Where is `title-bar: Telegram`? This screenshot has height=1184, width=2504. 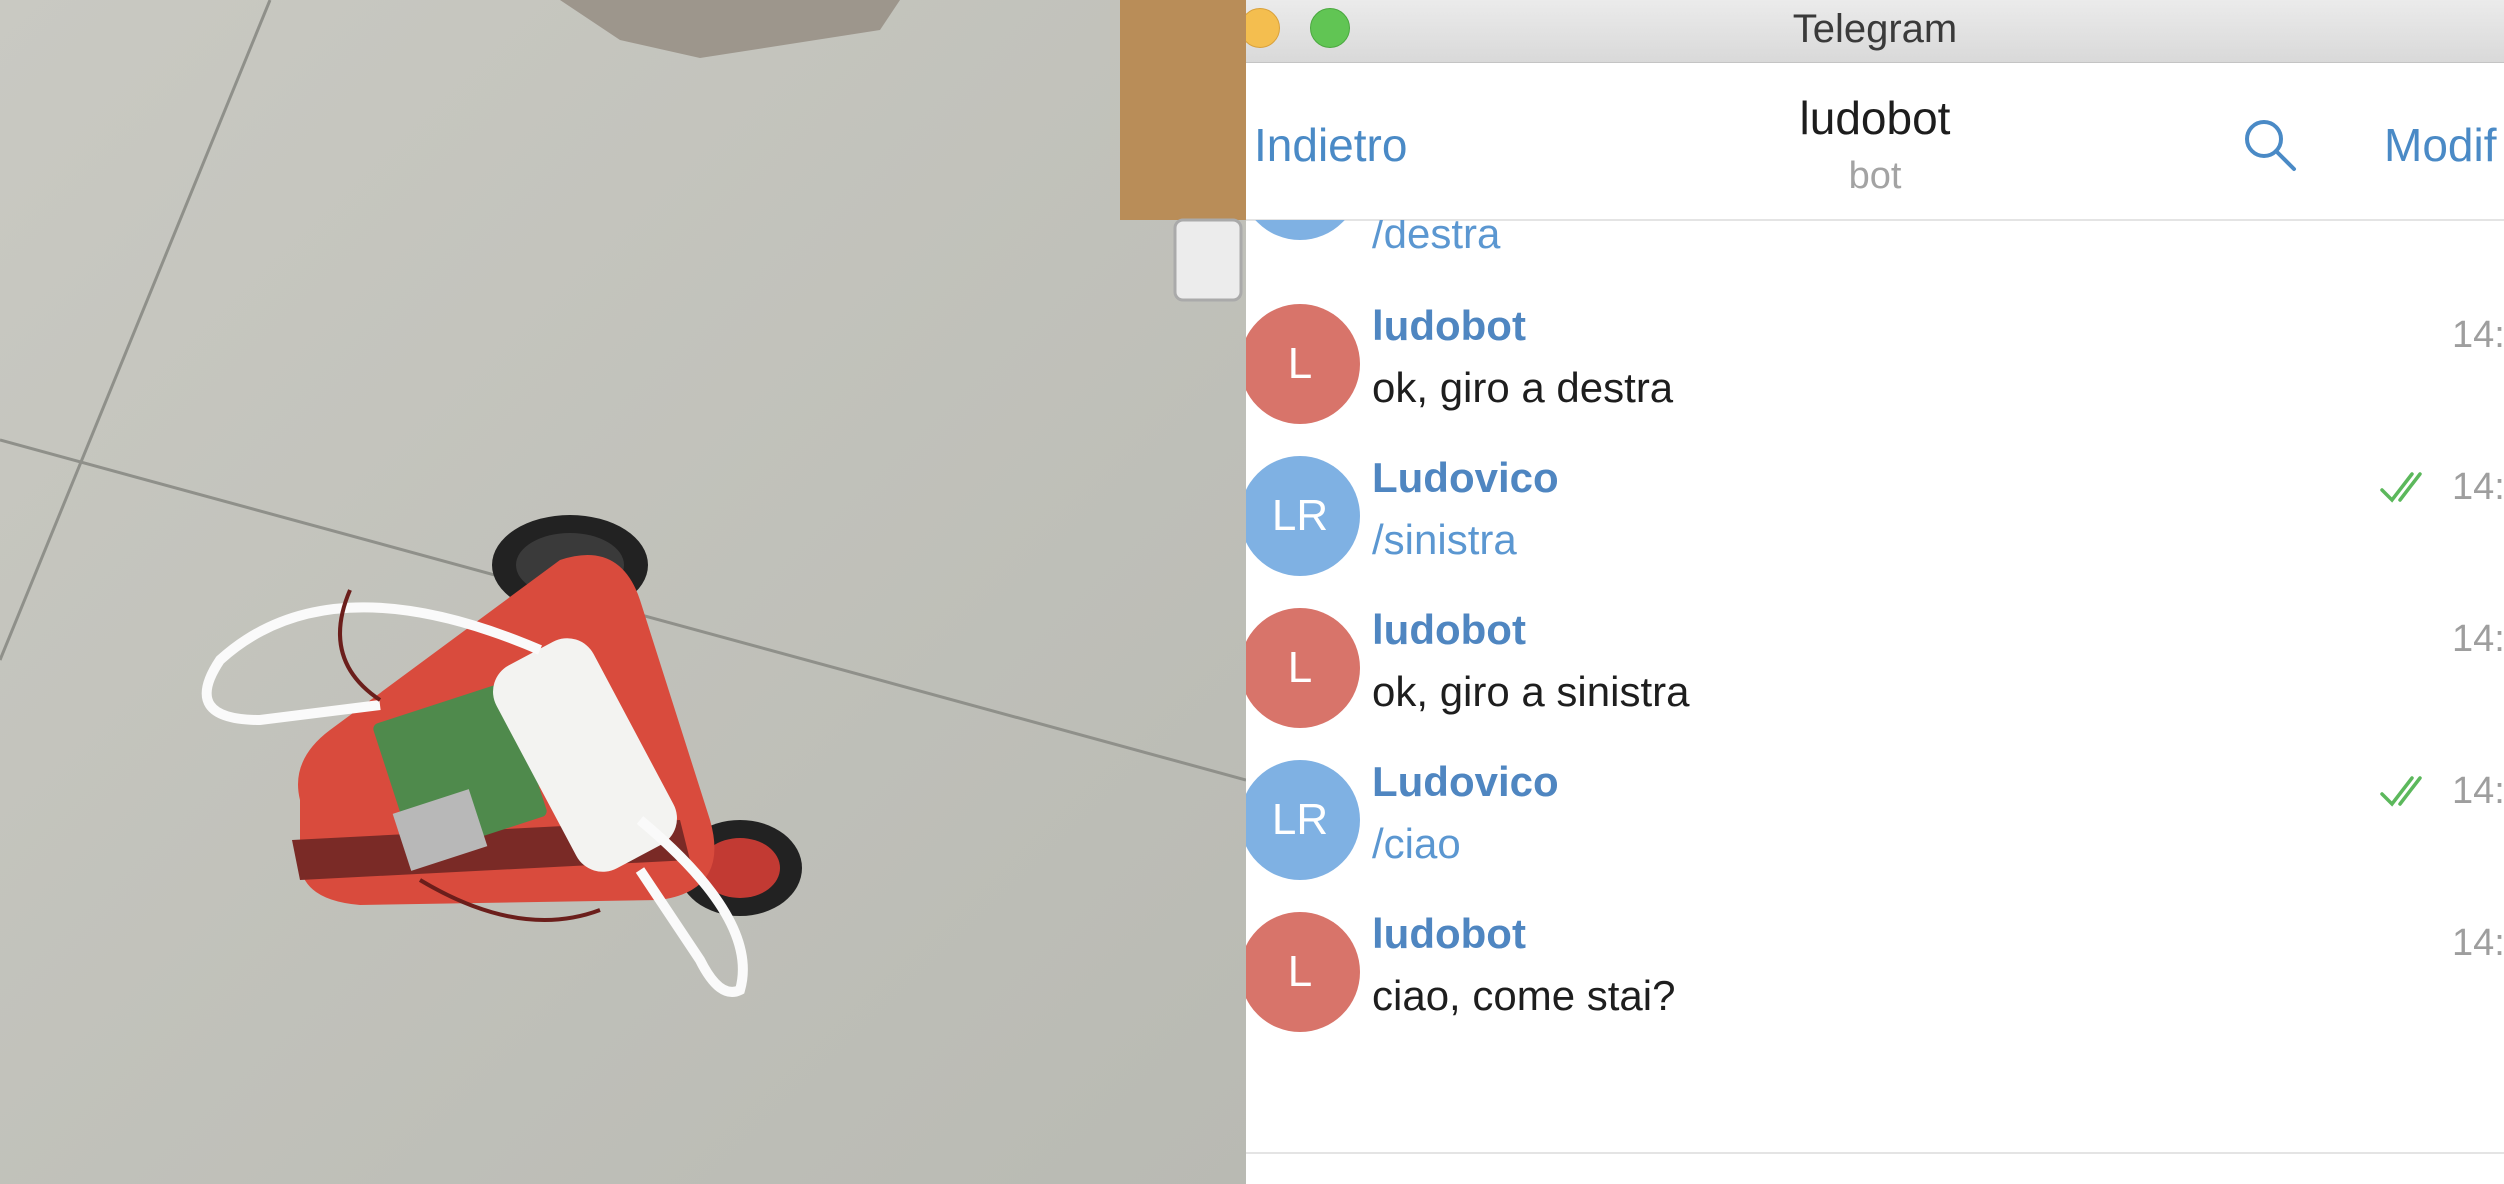
title-bar: Telegram is located at coordinates (1875, 31).